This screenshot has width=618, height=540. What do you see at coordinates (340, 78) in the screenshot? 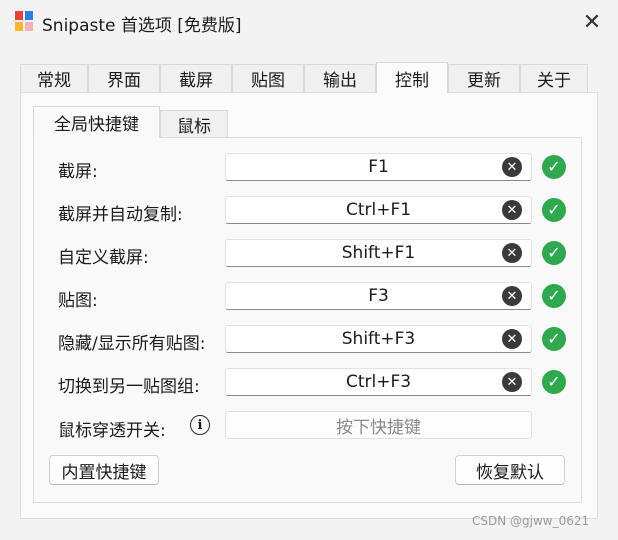
I see `tab-output: 输出` at bounding box center [340, 78].